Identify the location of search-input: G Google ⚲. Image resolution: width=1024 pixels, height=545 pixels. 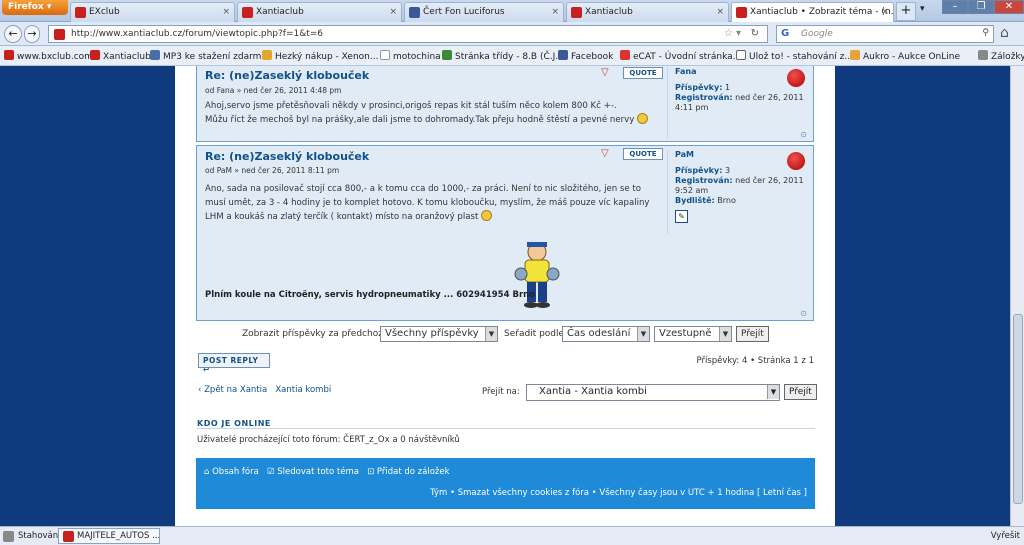
(885, 34).